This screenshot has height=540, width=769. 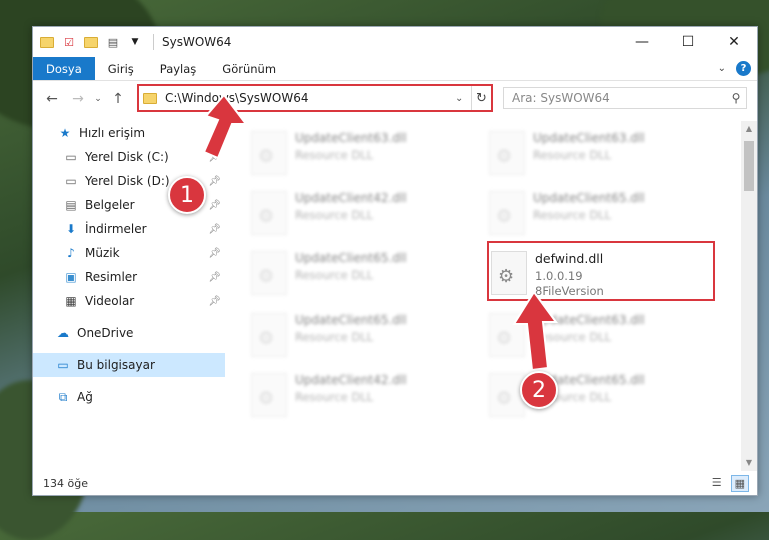 I want to click on arrow-to-address-bar, so click(x=225, y=126).